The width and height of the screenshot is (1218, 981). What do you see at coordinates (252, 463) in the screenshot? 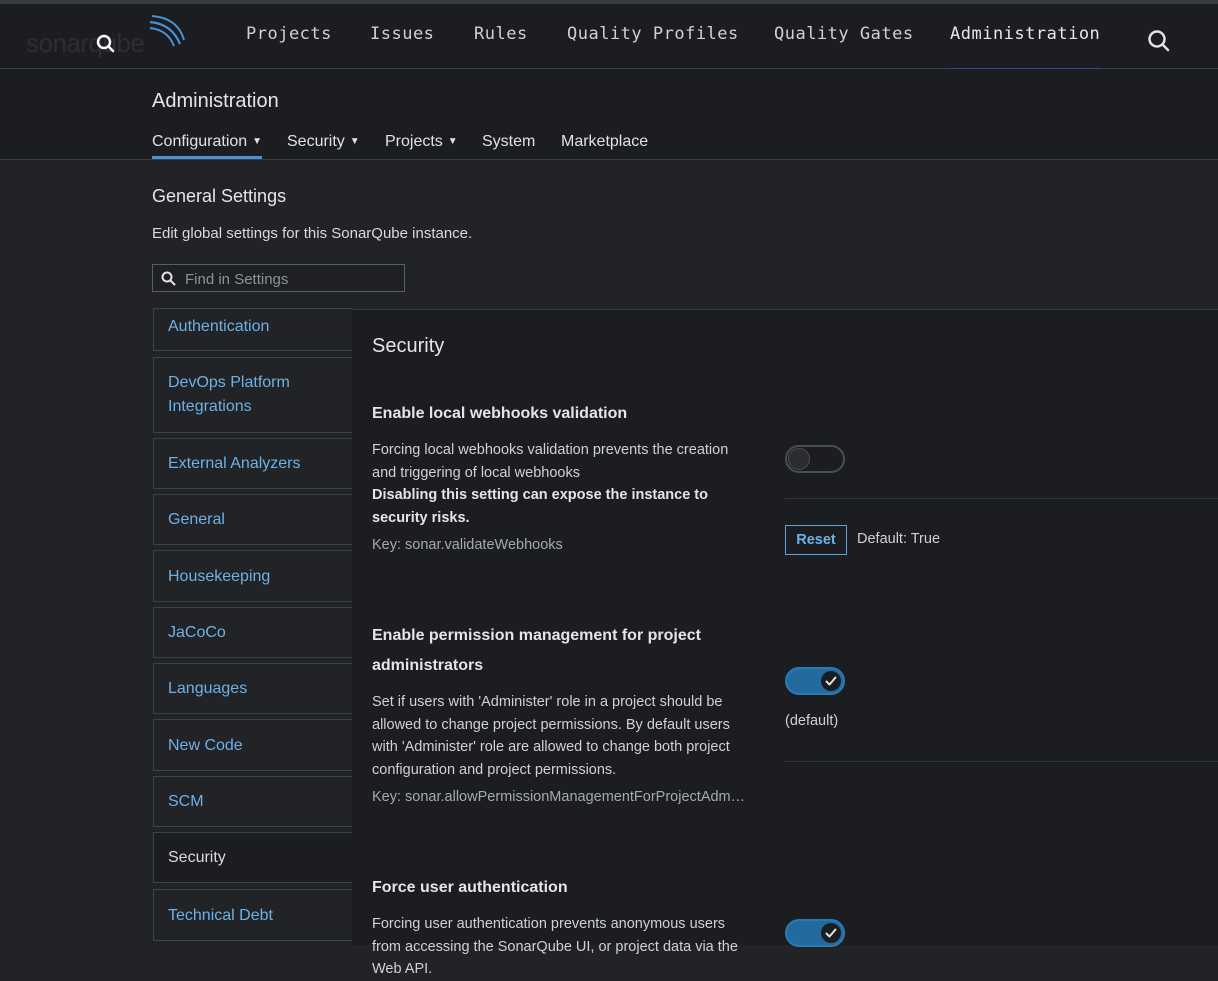
I see `category-external-analyzers: External Analyzers` at bounding box center [252, 463].